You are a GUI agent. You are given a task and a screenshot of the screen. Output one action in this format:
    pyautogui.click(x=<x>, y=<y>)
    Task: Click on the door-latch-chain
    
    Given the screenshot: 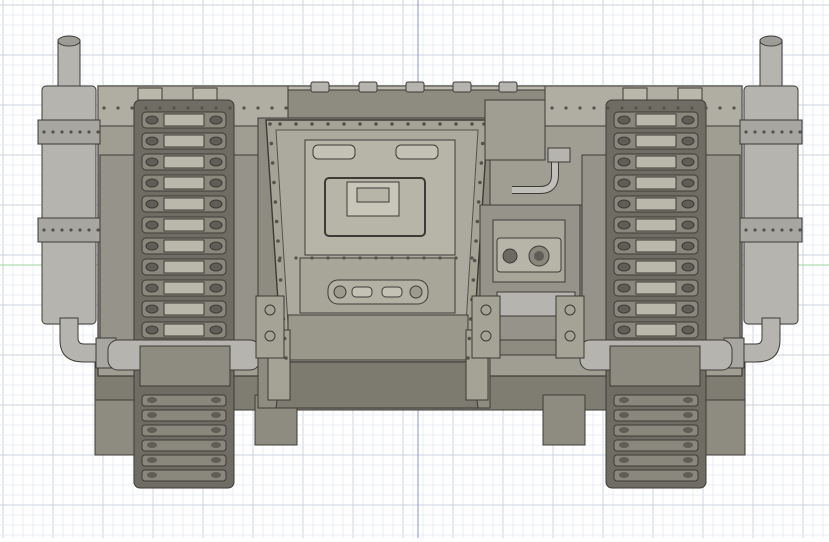 What is the action you would take?
    pyautogui.click(x=378, y=292)
    